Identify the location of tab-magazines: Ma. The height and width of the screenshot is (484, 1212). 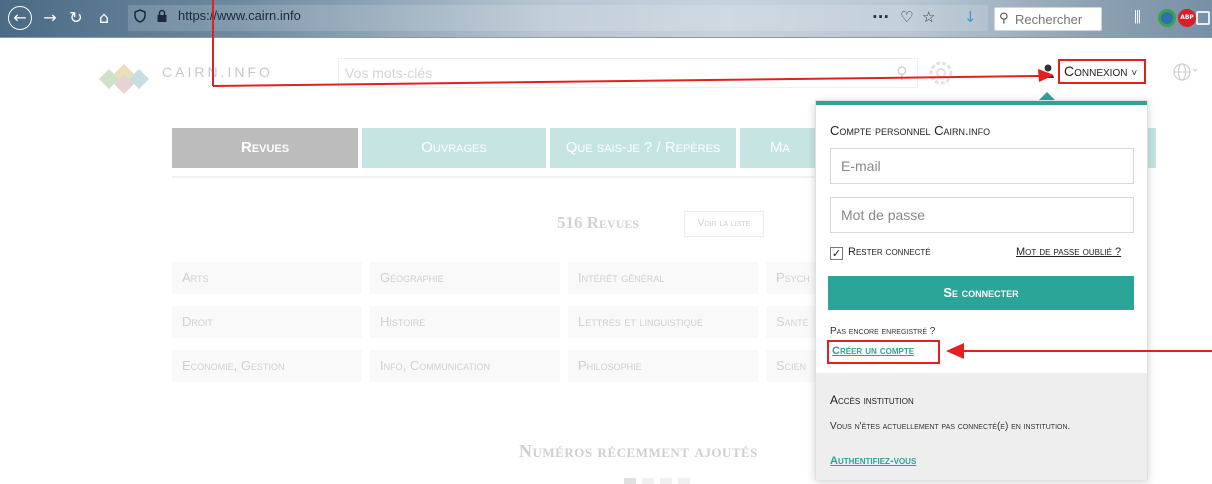
(780, 148).